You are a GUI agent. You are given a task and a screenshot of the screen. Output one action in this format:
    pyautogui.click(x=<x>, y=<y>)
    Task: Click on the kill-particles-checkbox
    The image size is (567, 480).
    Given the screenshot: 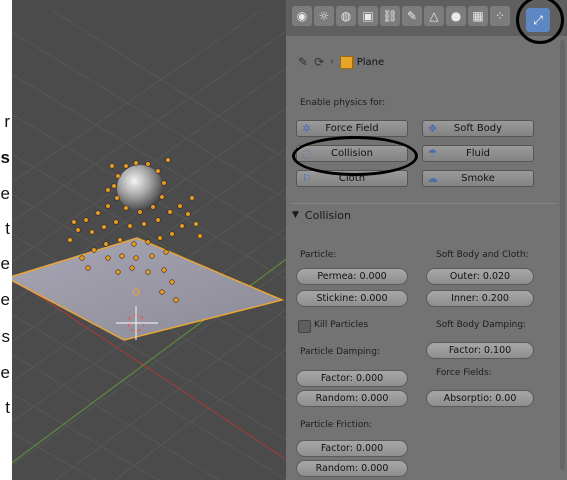 What is the action you would take?
    pyautogui.click(x=304, y=326)
    